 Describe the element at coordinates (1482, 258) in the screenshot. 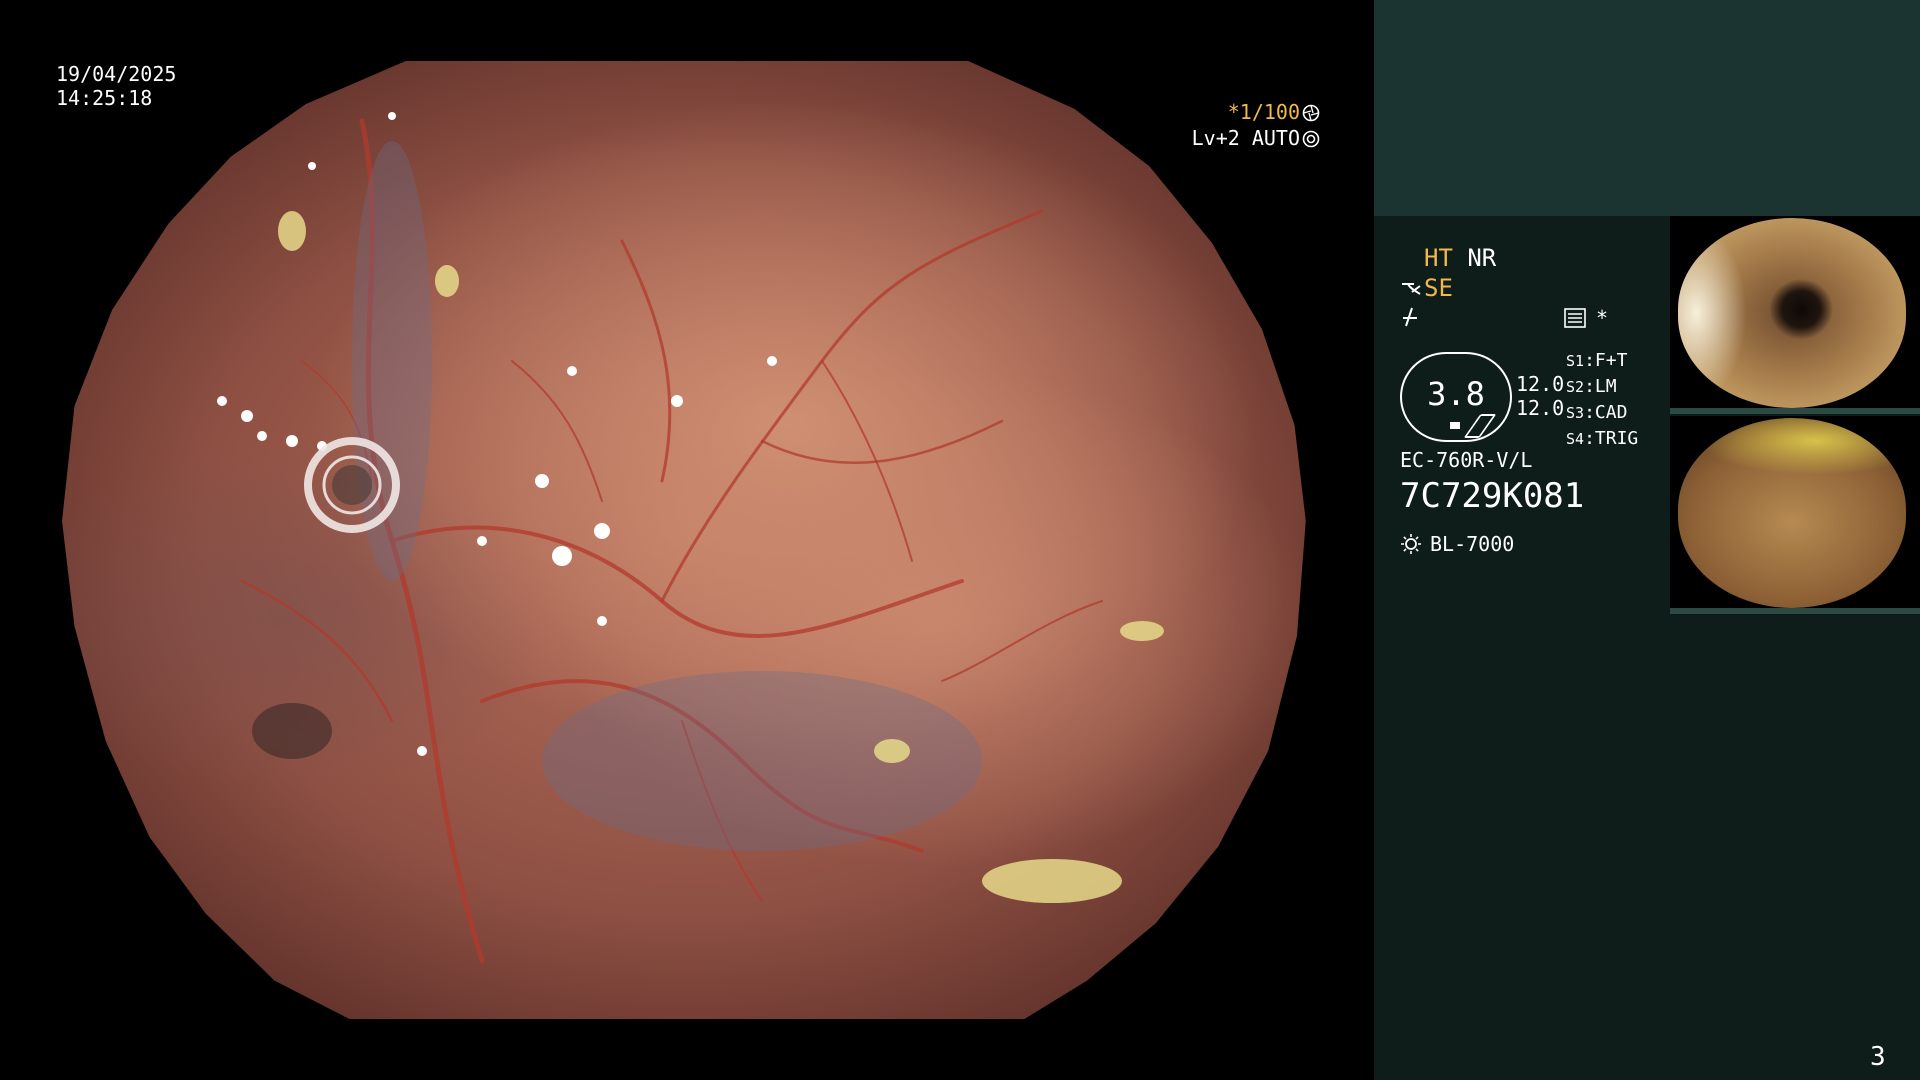

I see `nr-label: NR` at that location.